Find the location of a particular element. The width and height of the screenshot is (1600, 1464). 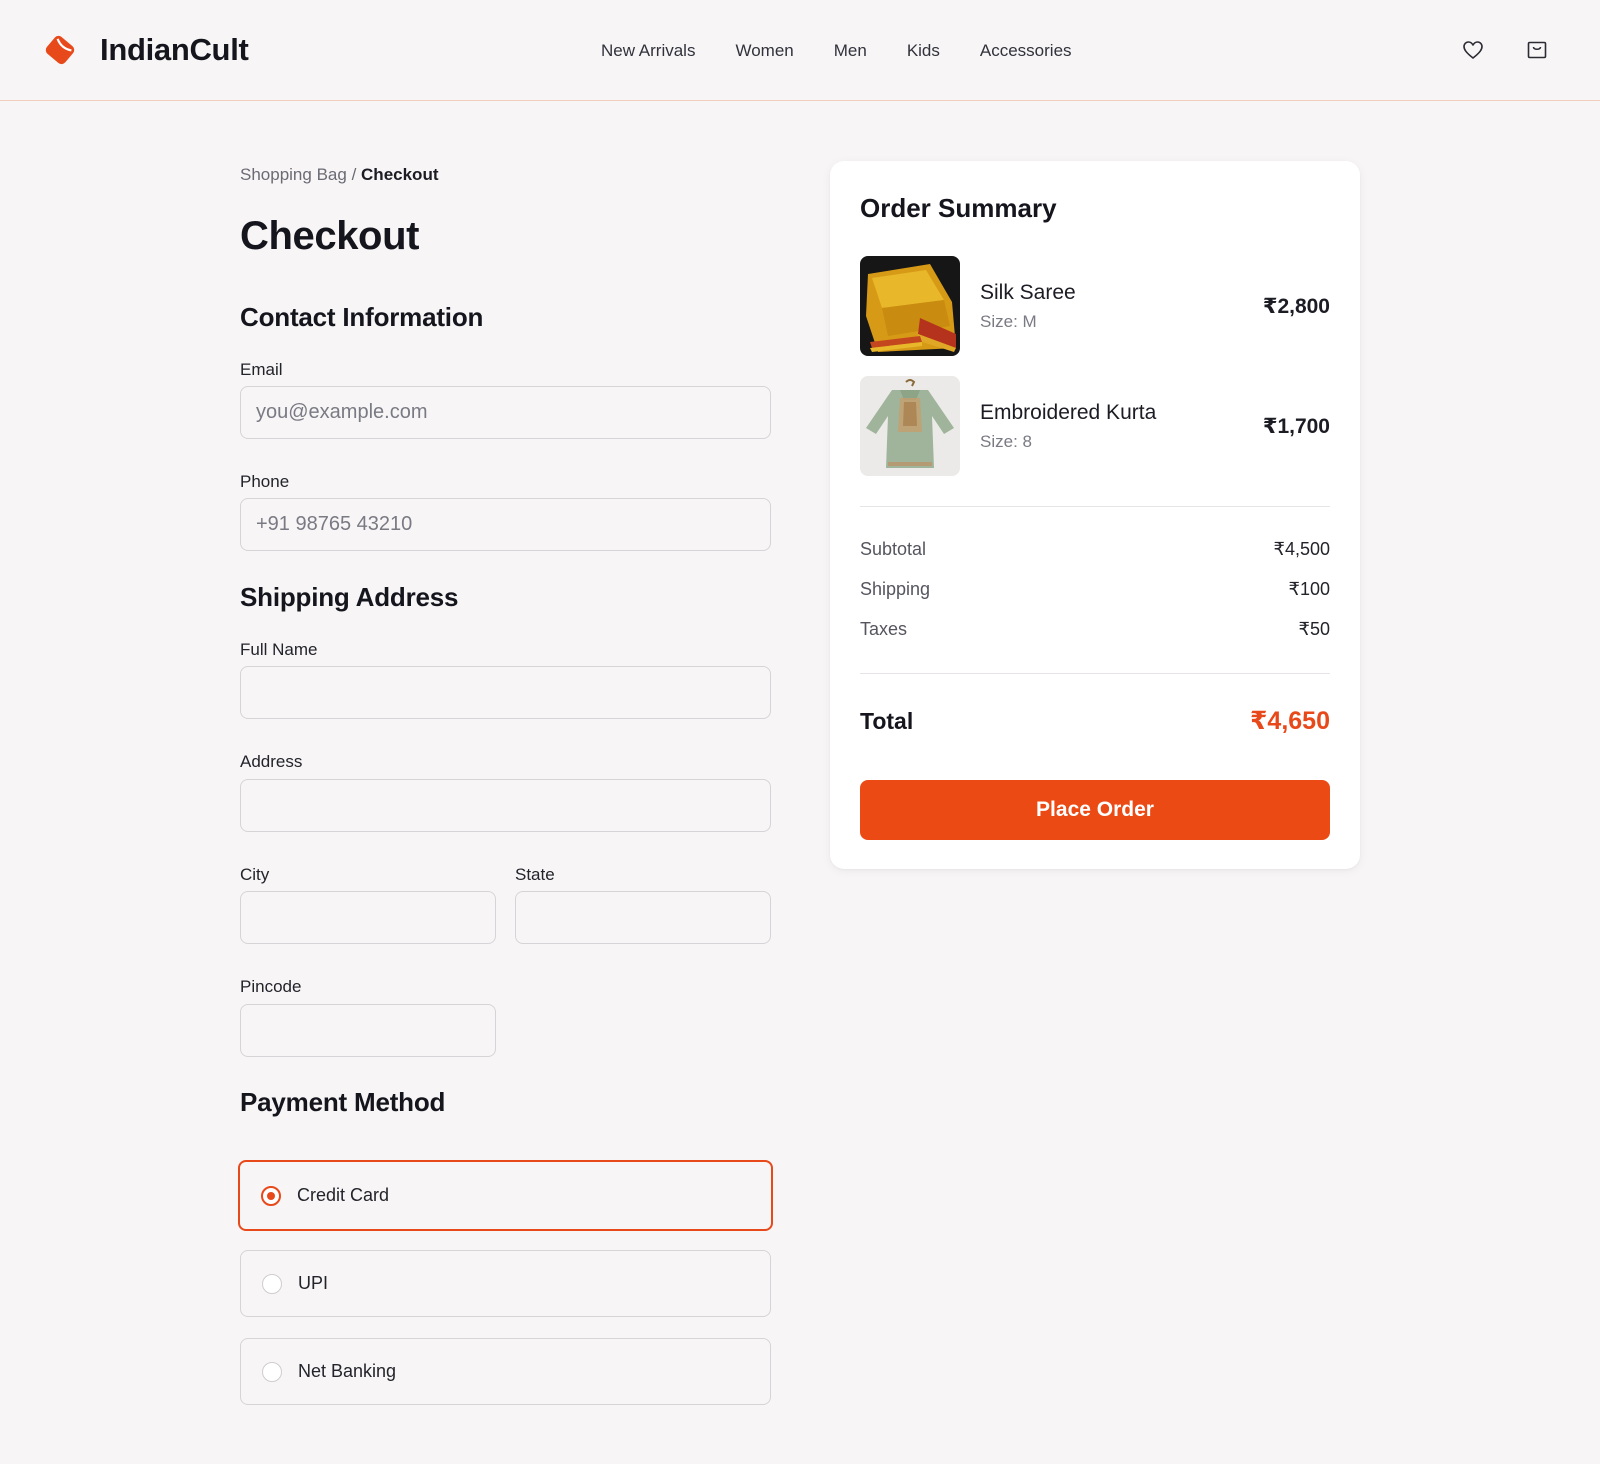

main-nav: New Arrivals Women Men Kids Accessories is located at coordinates (836, 51).